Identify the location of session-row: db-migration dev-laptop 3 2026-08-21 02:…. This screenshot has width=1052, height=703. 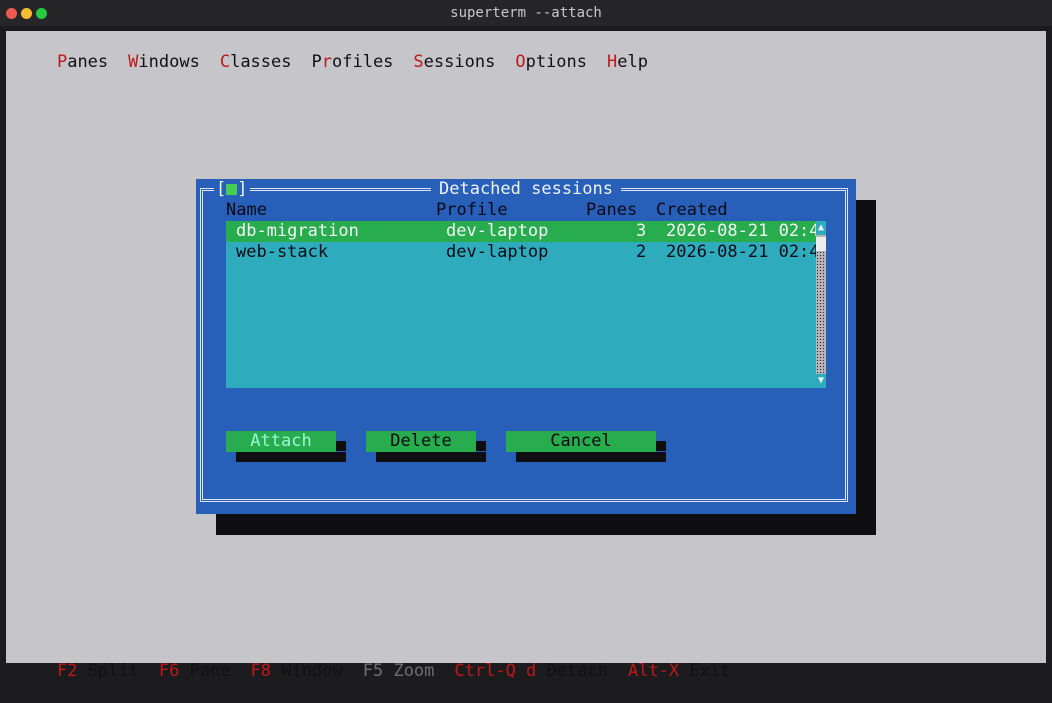
(521, 231).